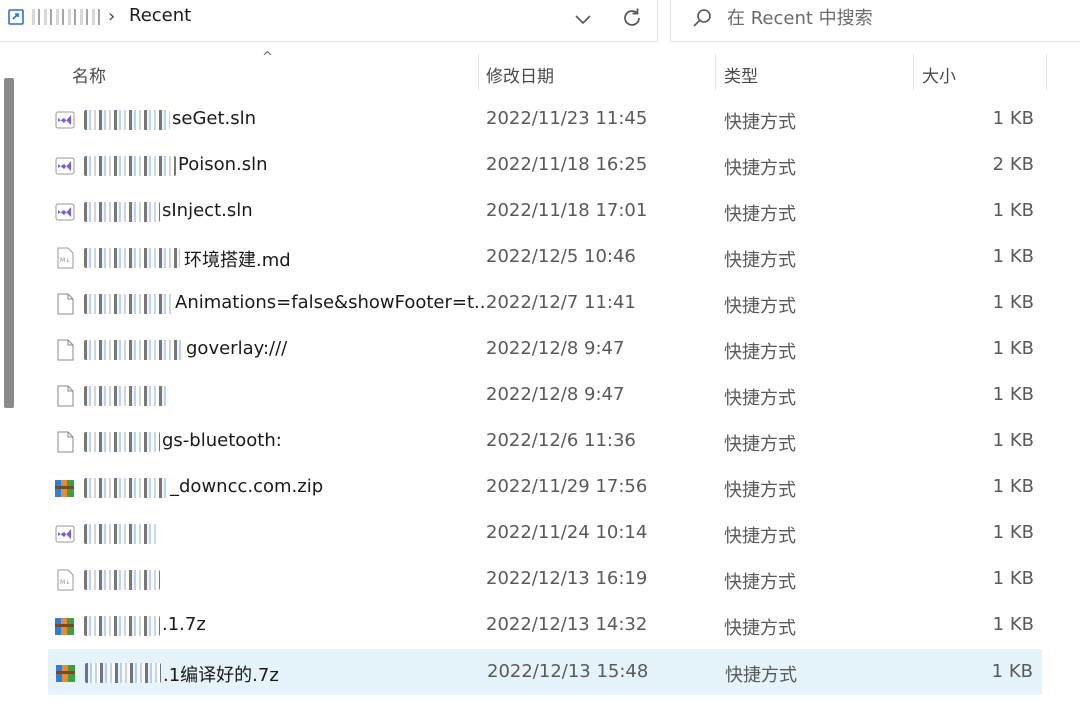  I want to click on file-name: goverlay:///, so click(237, 348).